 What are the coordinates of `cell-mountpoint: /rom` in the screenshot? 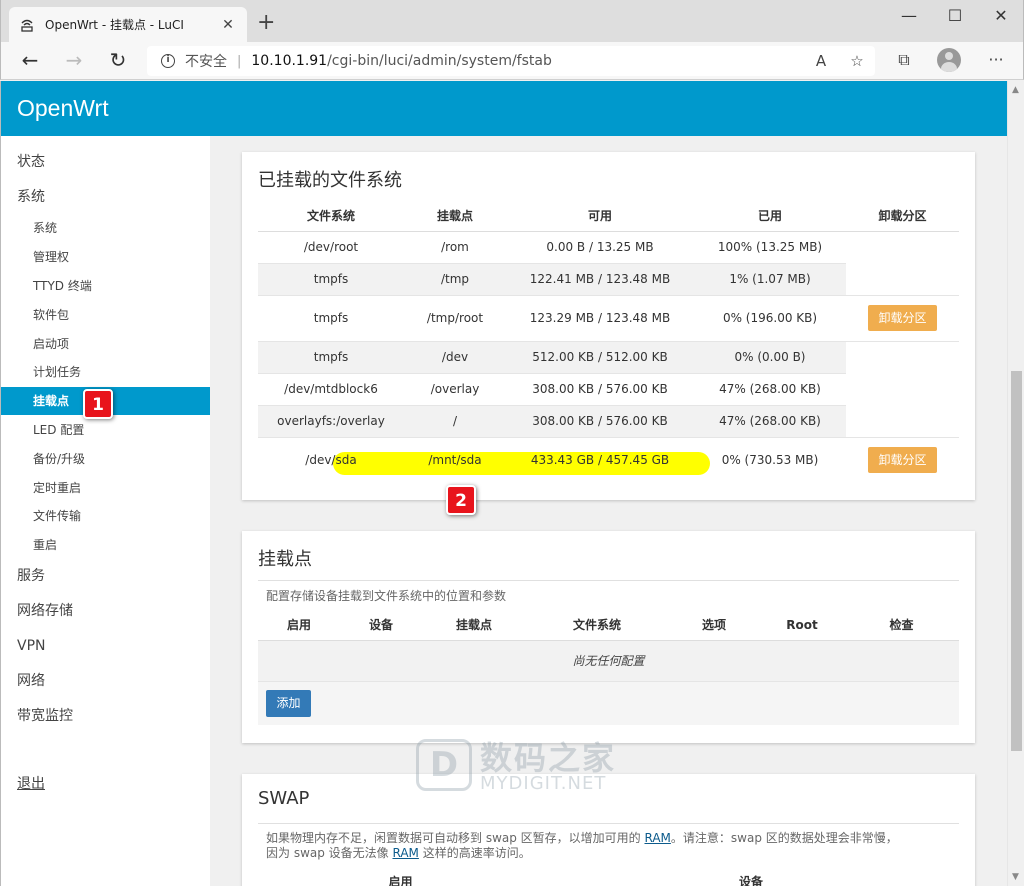 It's located at (455, 246).